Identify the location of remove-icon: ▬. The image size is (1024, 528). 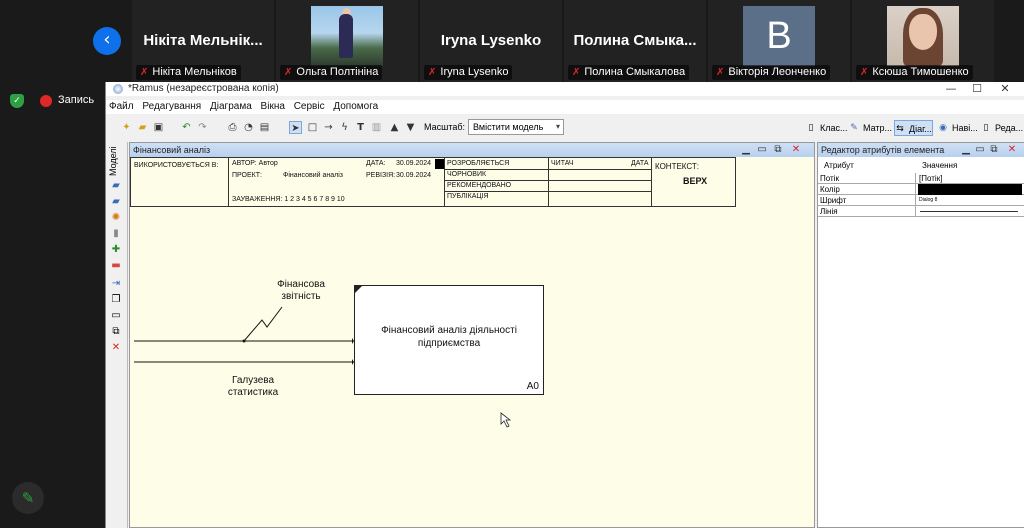
(116, 266).